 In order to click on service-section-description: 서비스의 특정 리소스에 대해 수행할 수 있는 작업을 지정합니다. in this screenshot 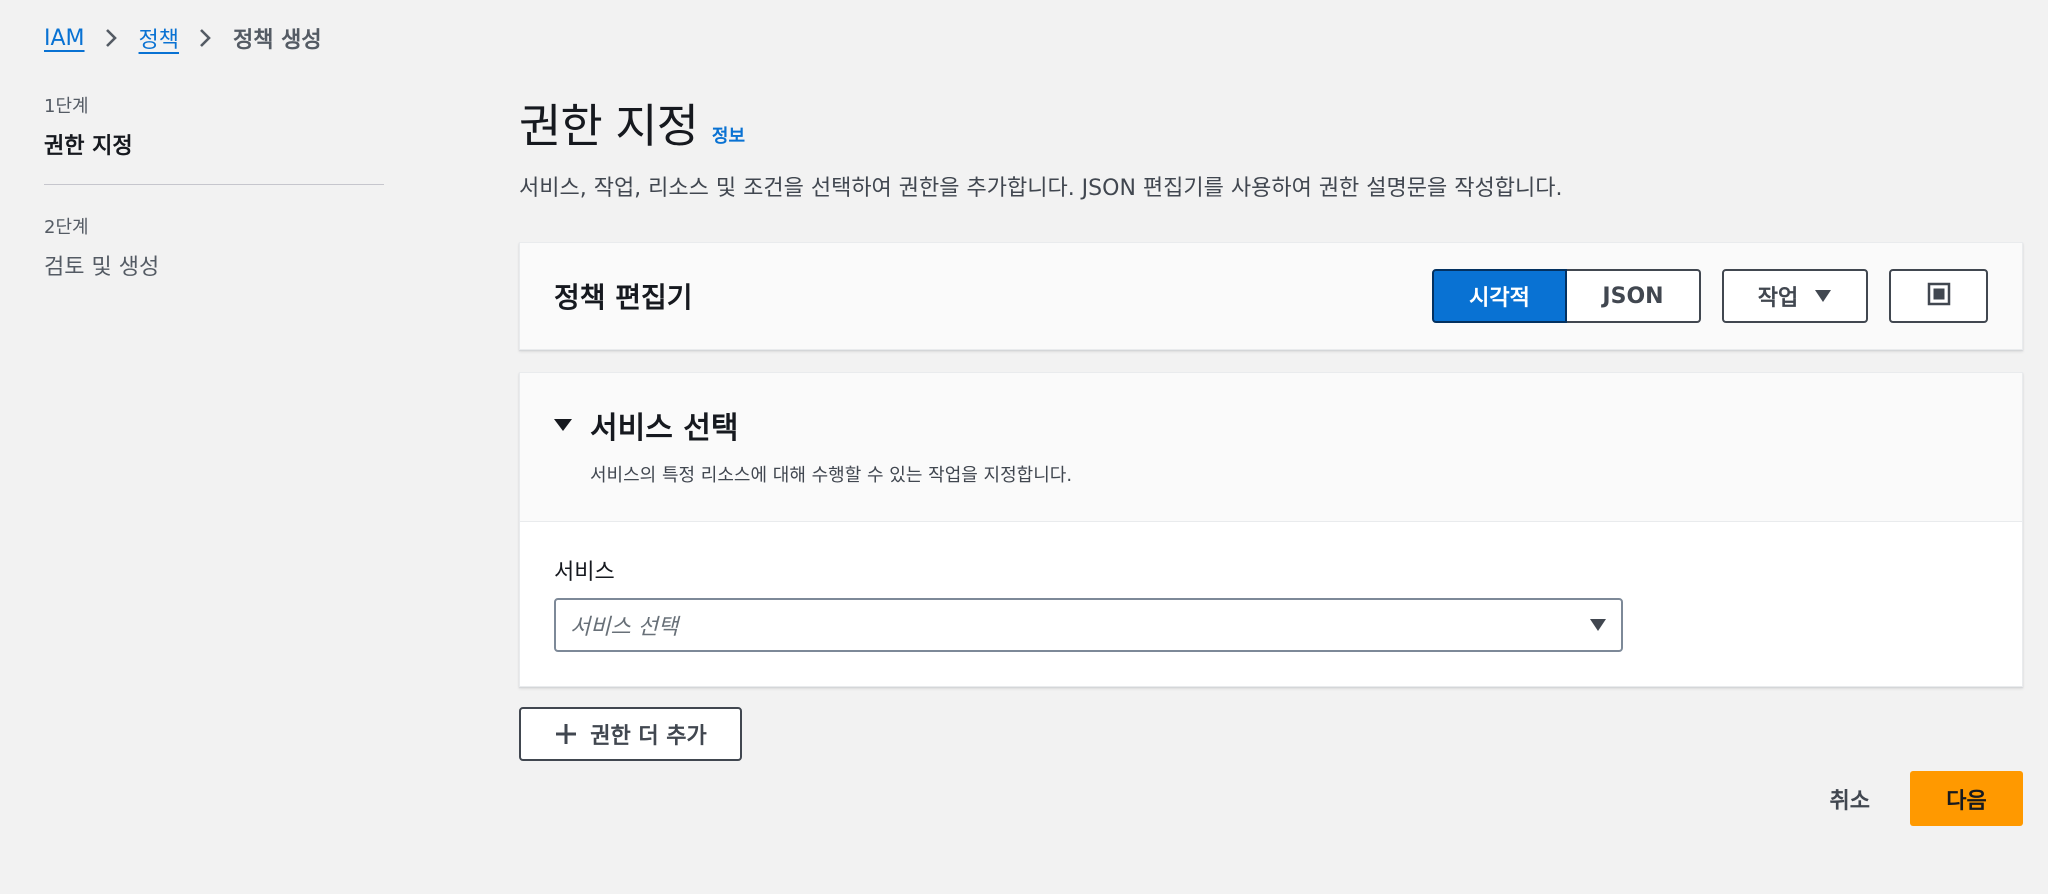, I will do `click(831, 475)`.